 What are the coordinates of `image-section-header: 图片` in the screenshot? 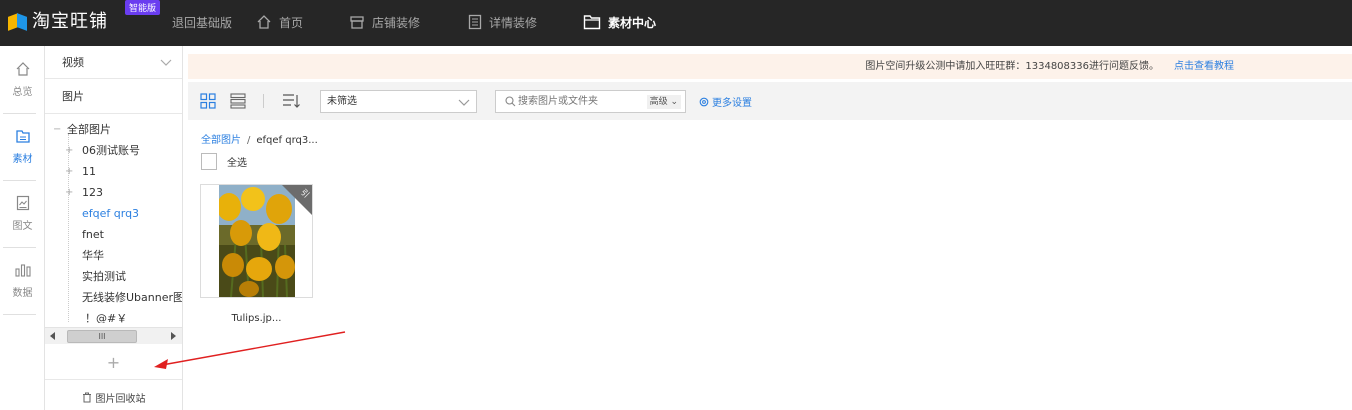 It's located at (113, 96).